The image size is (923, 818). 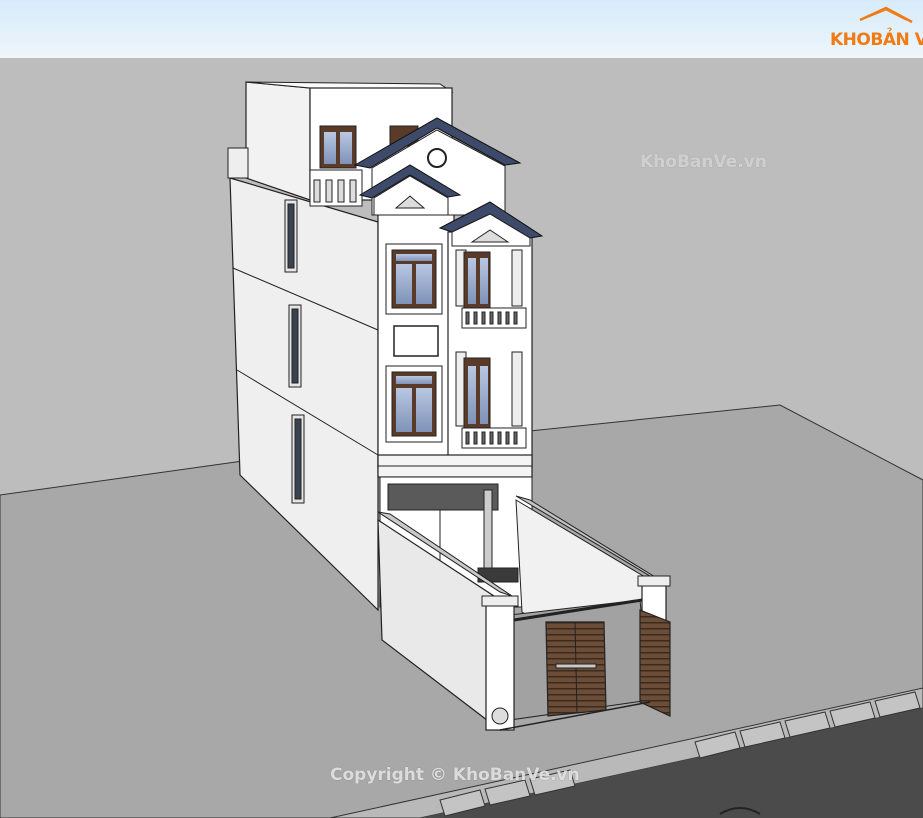 What do you see at coordinates (896, 40) in the screenshot?
I see `logo-text-banve: BẢN VẼ` at bounding box center [896, 40].